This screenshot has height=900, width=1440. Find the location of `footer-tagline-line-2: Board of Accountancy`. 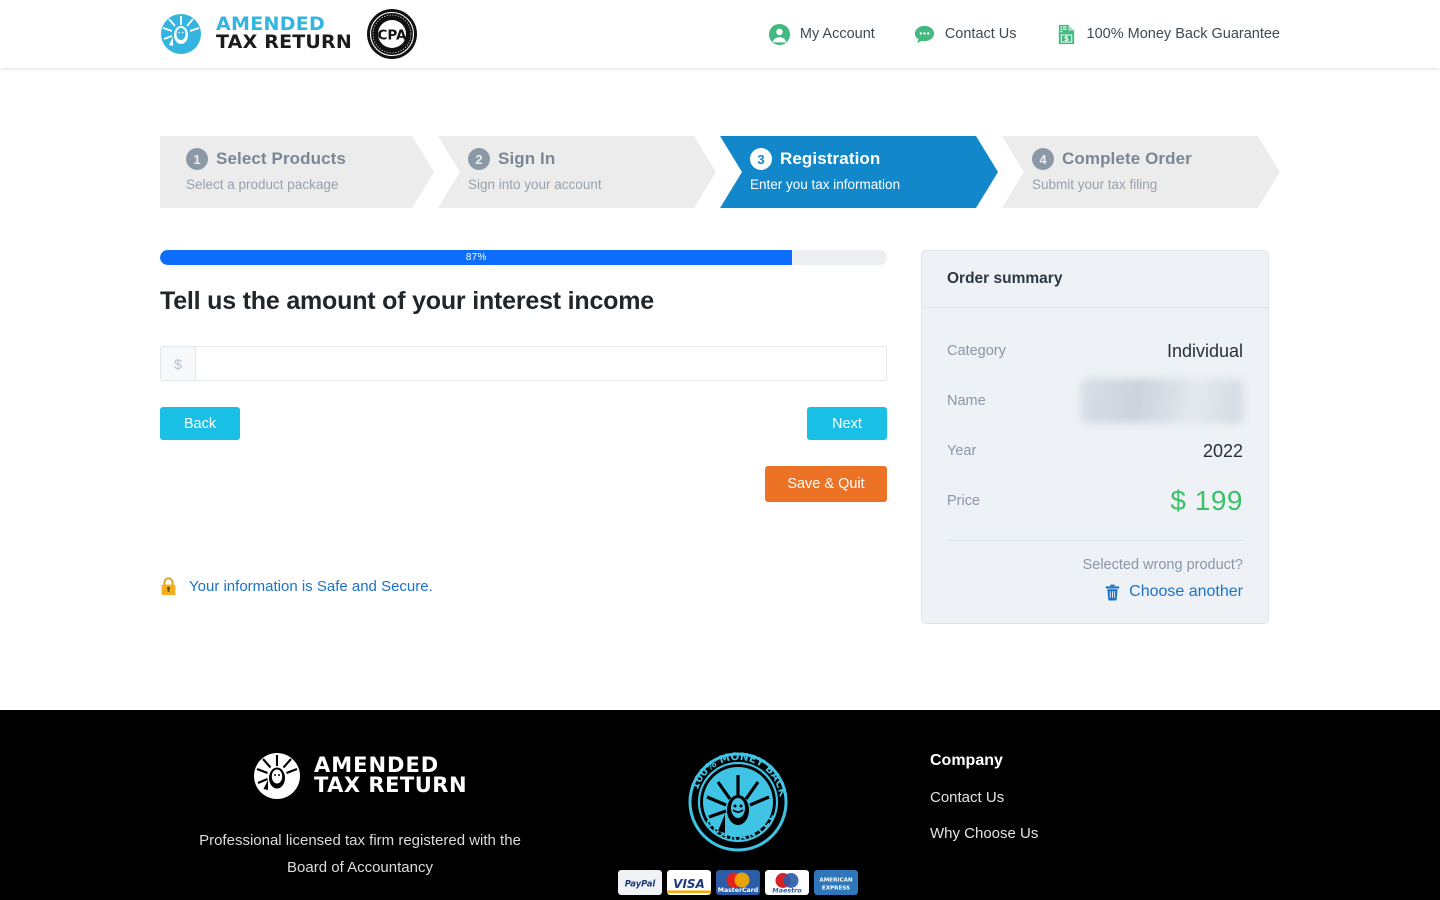

footer-tagline-line-2: Board of Accountancy is located at coordinates (360, 867).